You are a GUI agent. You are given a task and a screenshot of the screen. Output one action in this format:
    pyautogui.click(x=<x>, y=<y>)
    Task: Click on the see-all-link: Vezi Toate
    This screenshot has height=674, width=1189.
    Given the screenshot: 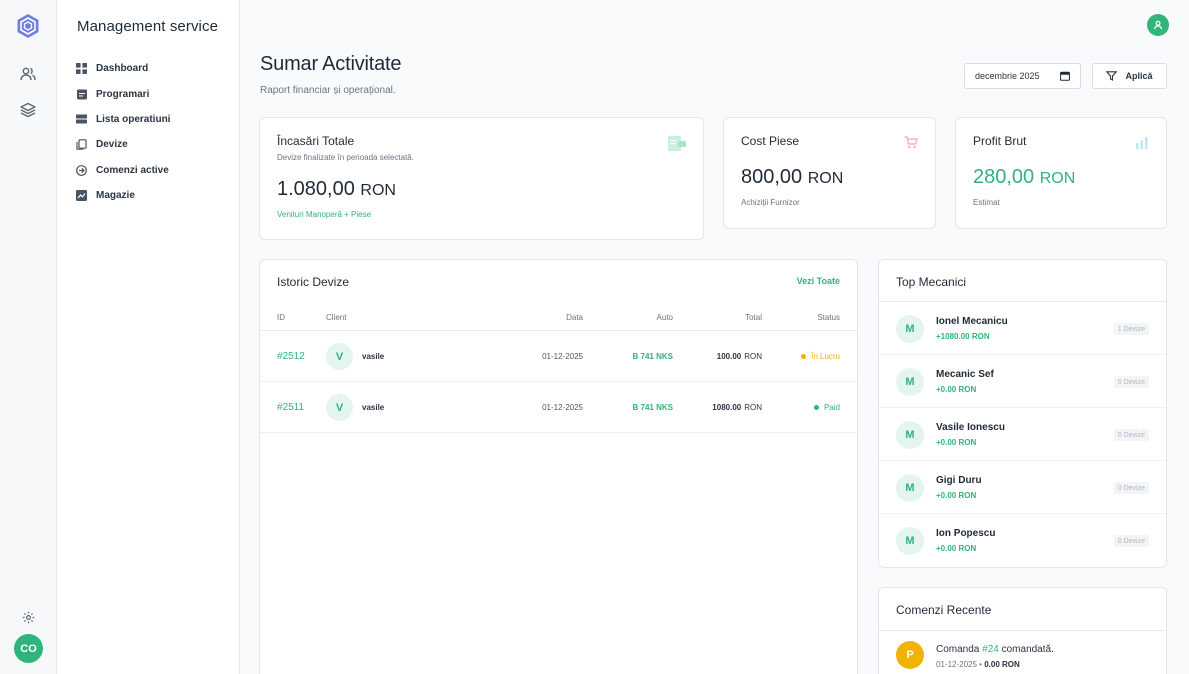 What is the action you would take?
    pyautogui.click(x=818, y=281)
    